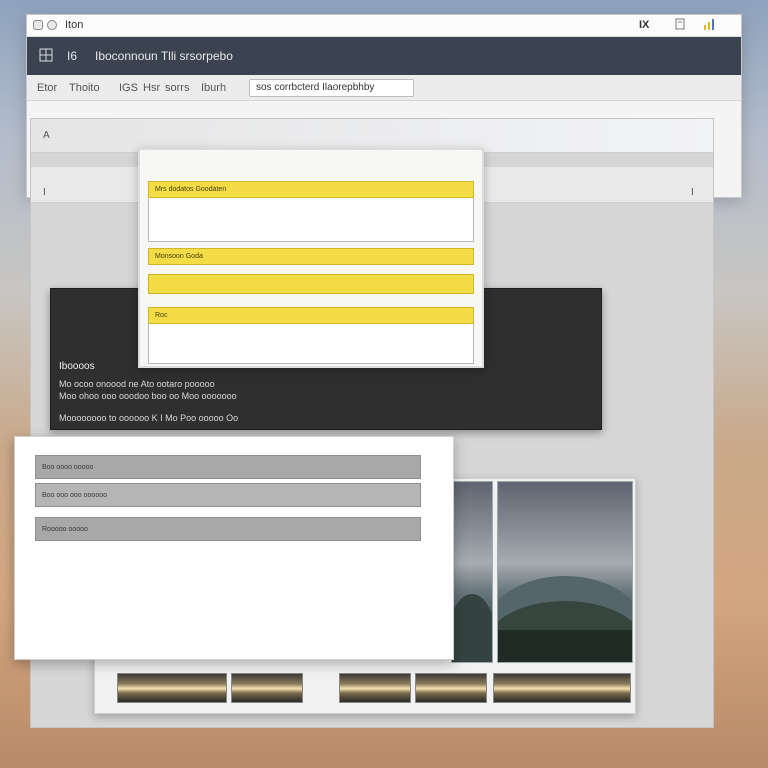 The image size is (768, 768). I want to click on strip-b-char-right: I, so click(692, 192).